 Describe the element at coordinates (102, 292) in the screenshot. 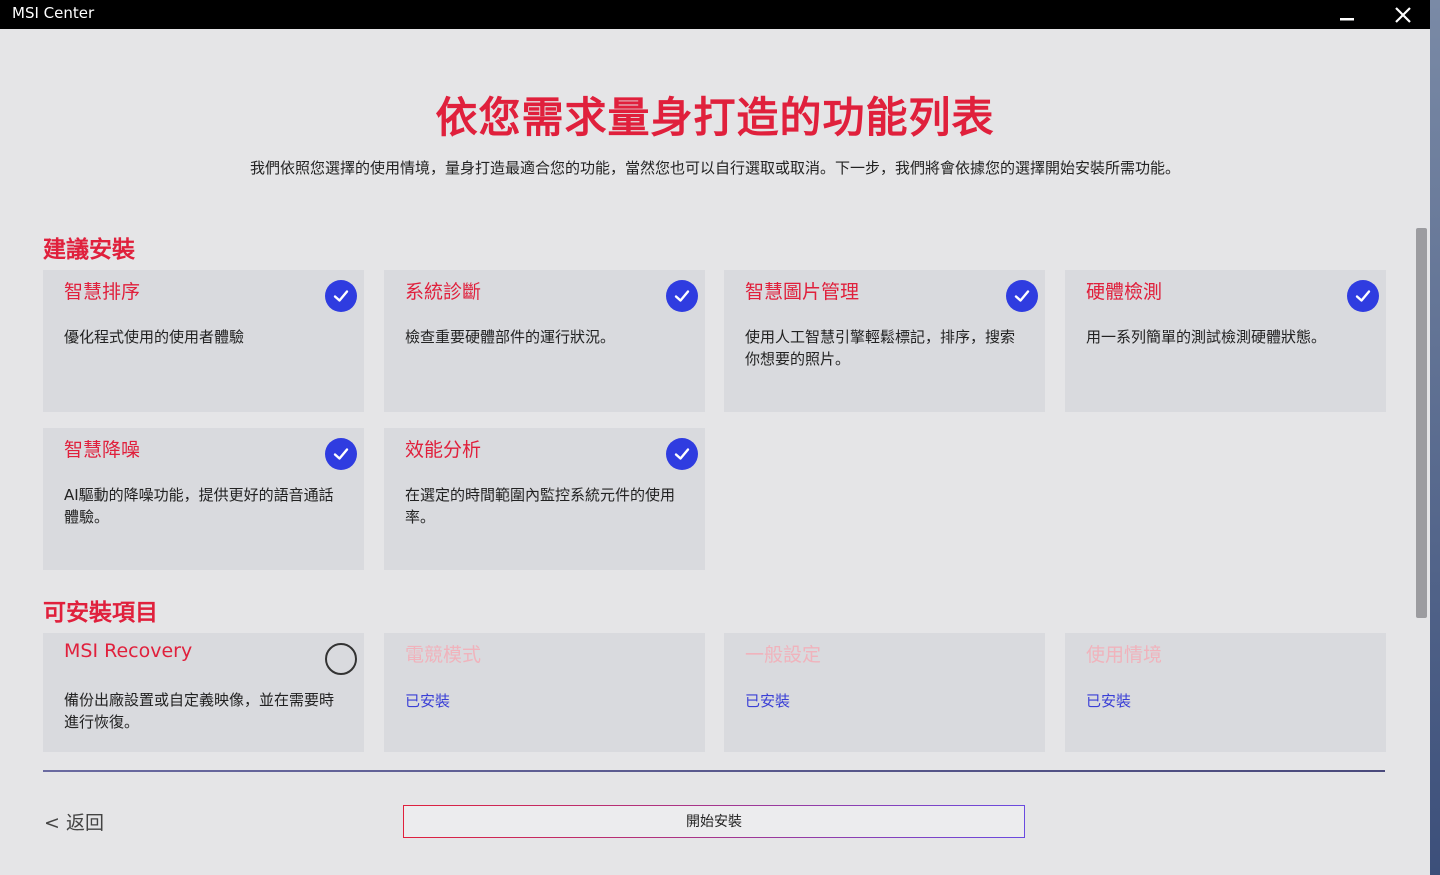

I see `feature-card-title: 智慧排序` at that location.